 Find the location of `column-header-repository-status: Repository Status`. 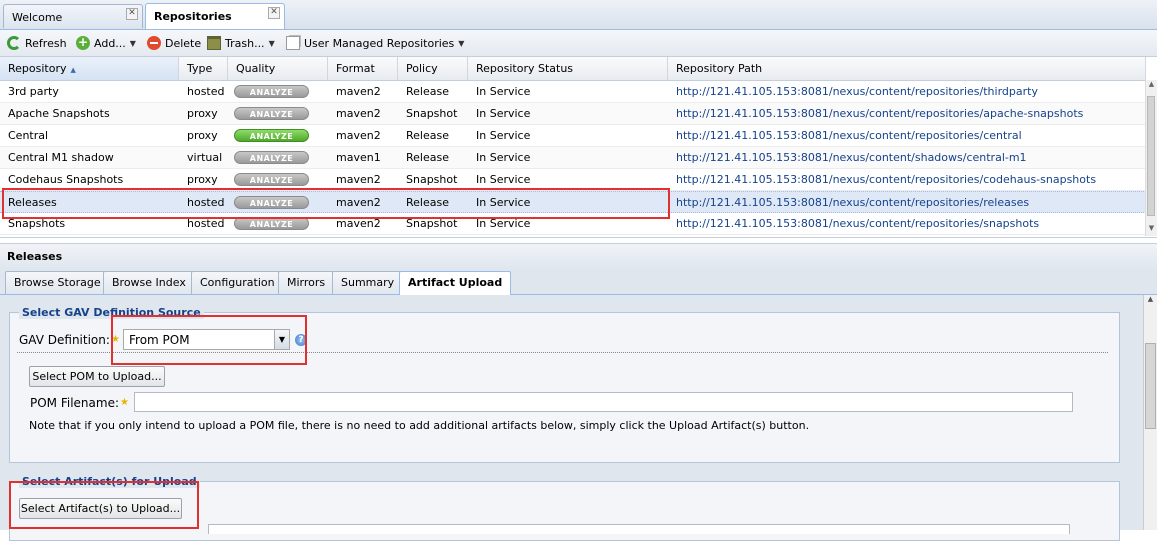

column-header-repository-status: Repository Status is located at coordinates (568, 68).